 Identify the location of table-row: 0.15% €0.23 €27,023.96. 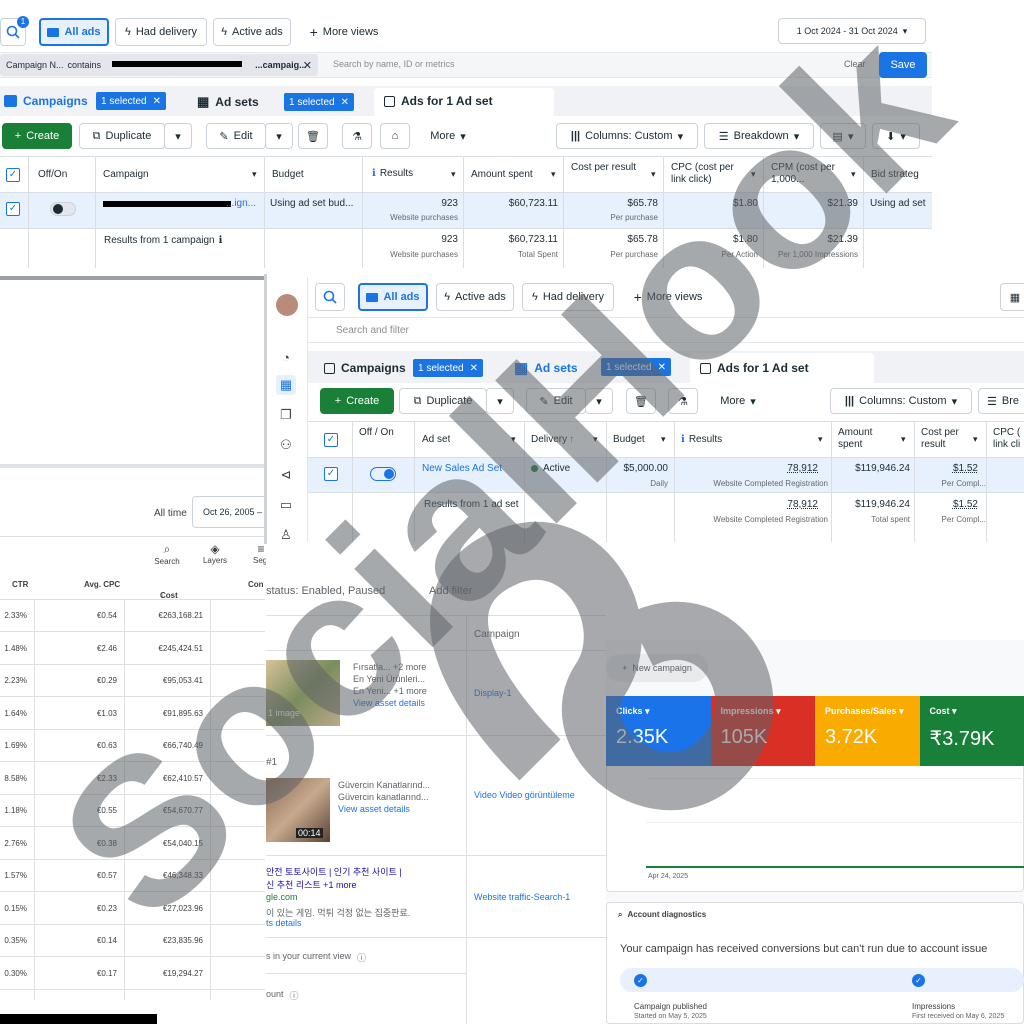
(132, 909).